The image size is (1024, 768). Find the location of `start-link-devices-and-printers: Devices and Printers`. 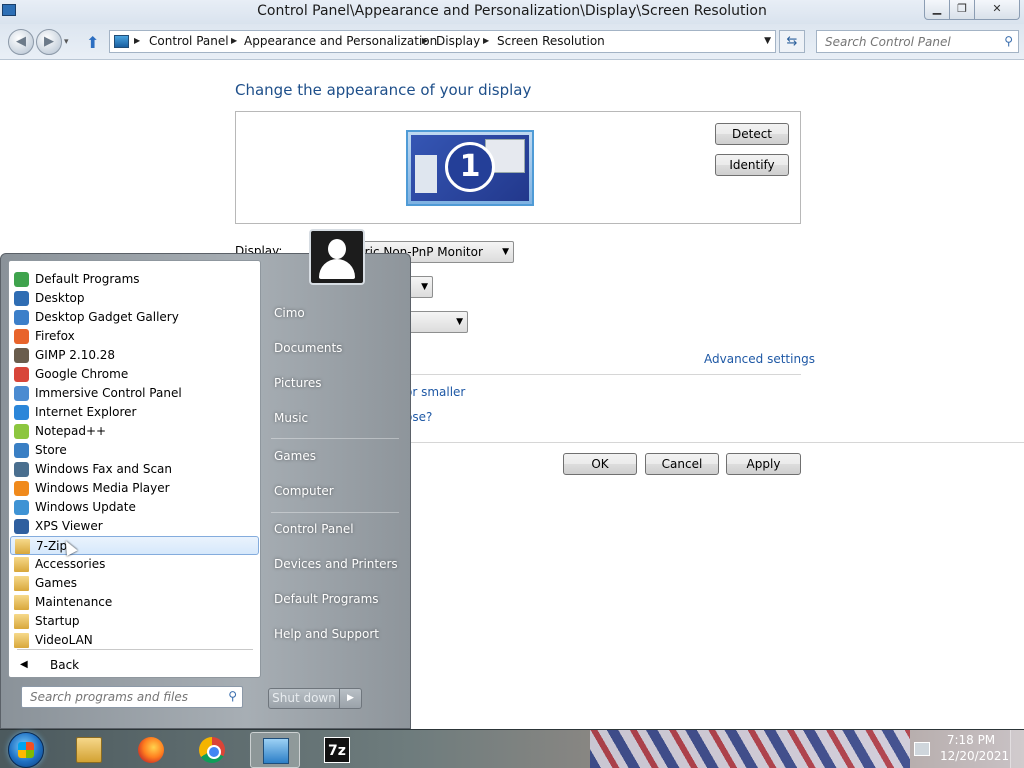

start-link-devices-and-printers: Devices and Printers is located at coordinates (336, 564).